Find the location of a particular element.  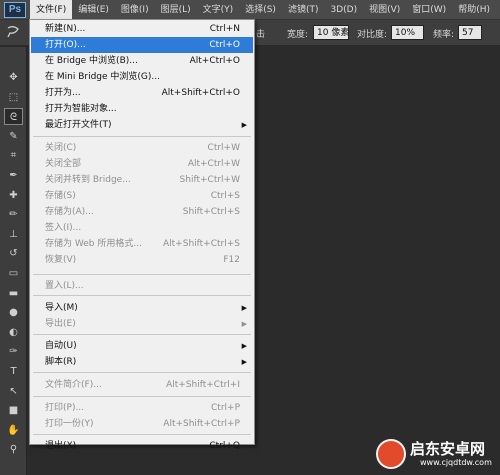

menu-item-print: 打印(P)... Ctrl+P is located at coordinates (142, 408).